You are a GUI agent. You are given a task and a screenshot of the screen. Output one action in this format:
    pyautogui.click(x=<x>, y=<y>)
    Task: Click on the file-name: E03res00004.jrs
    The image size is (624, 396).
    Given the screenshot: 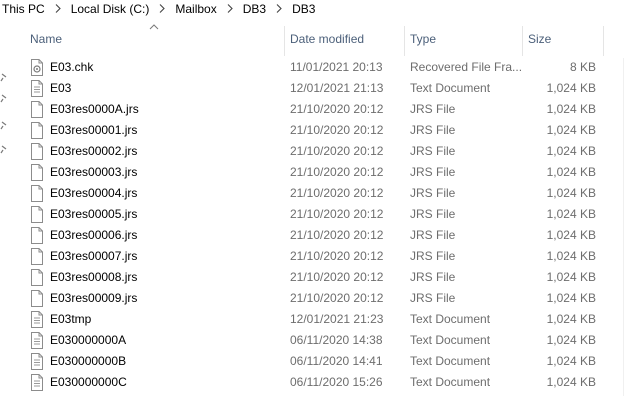 What is the action you would take?
    pyautogui.click(x=167, y=193)
    